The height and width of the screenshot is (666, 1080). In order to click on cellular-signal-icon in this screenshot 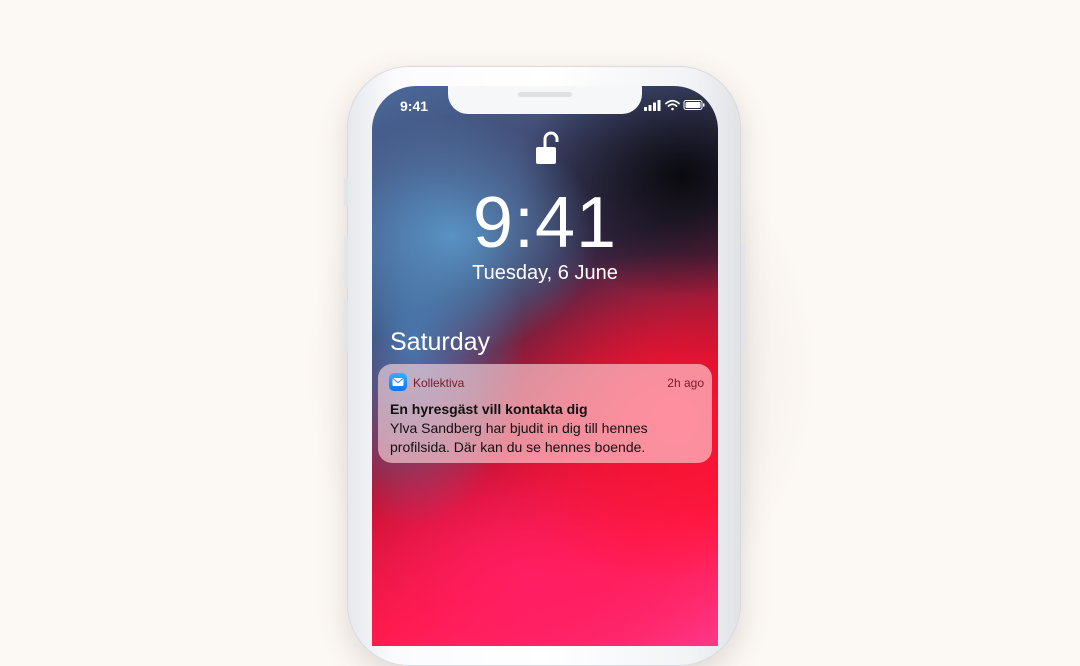, I will do `click(652, 105)`.